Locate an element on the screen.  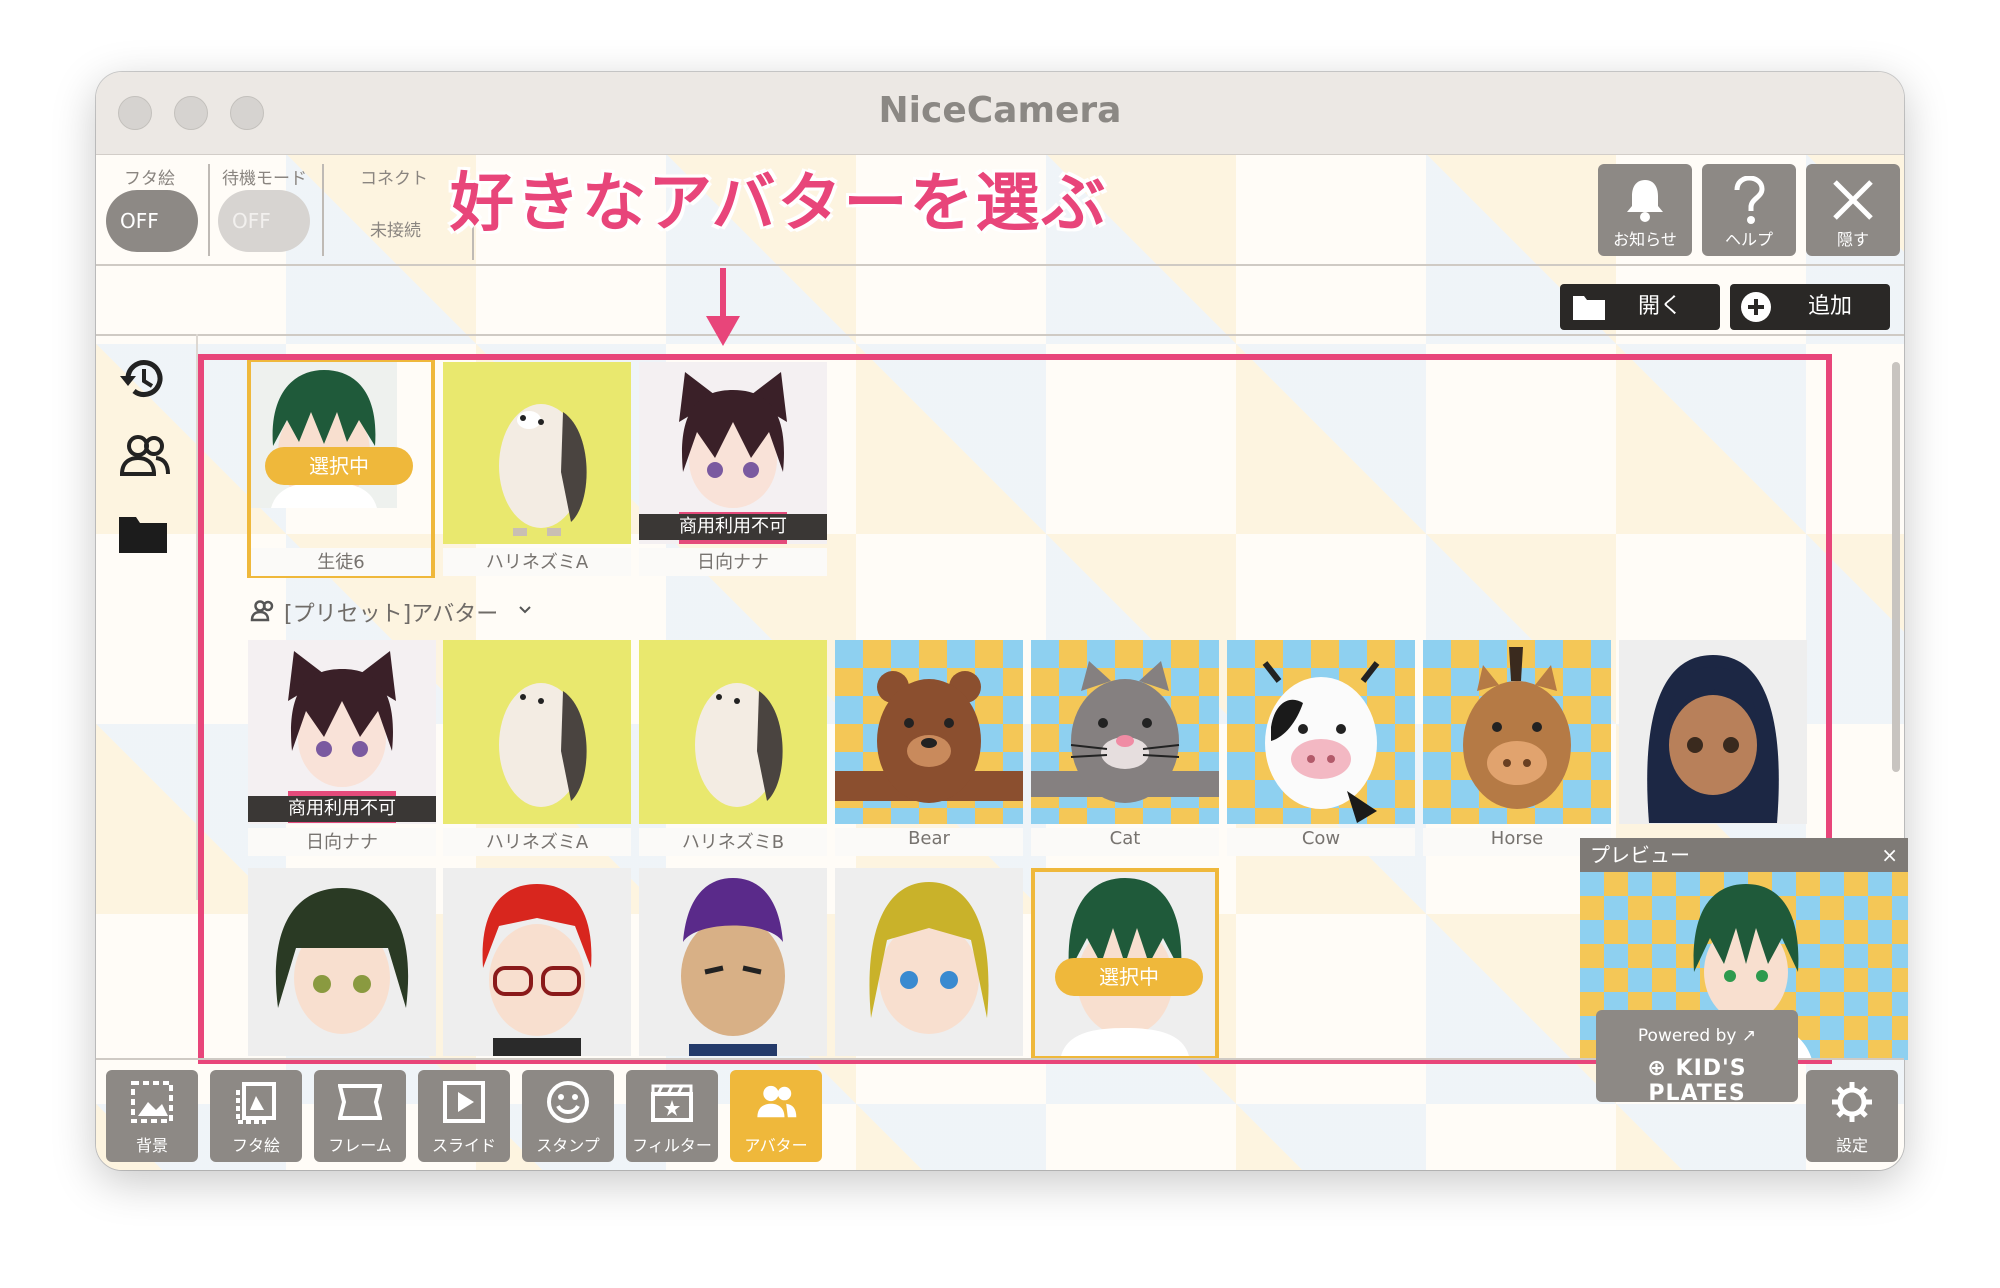
tab-frame: フレーム is located at coordinates (360, 1116).